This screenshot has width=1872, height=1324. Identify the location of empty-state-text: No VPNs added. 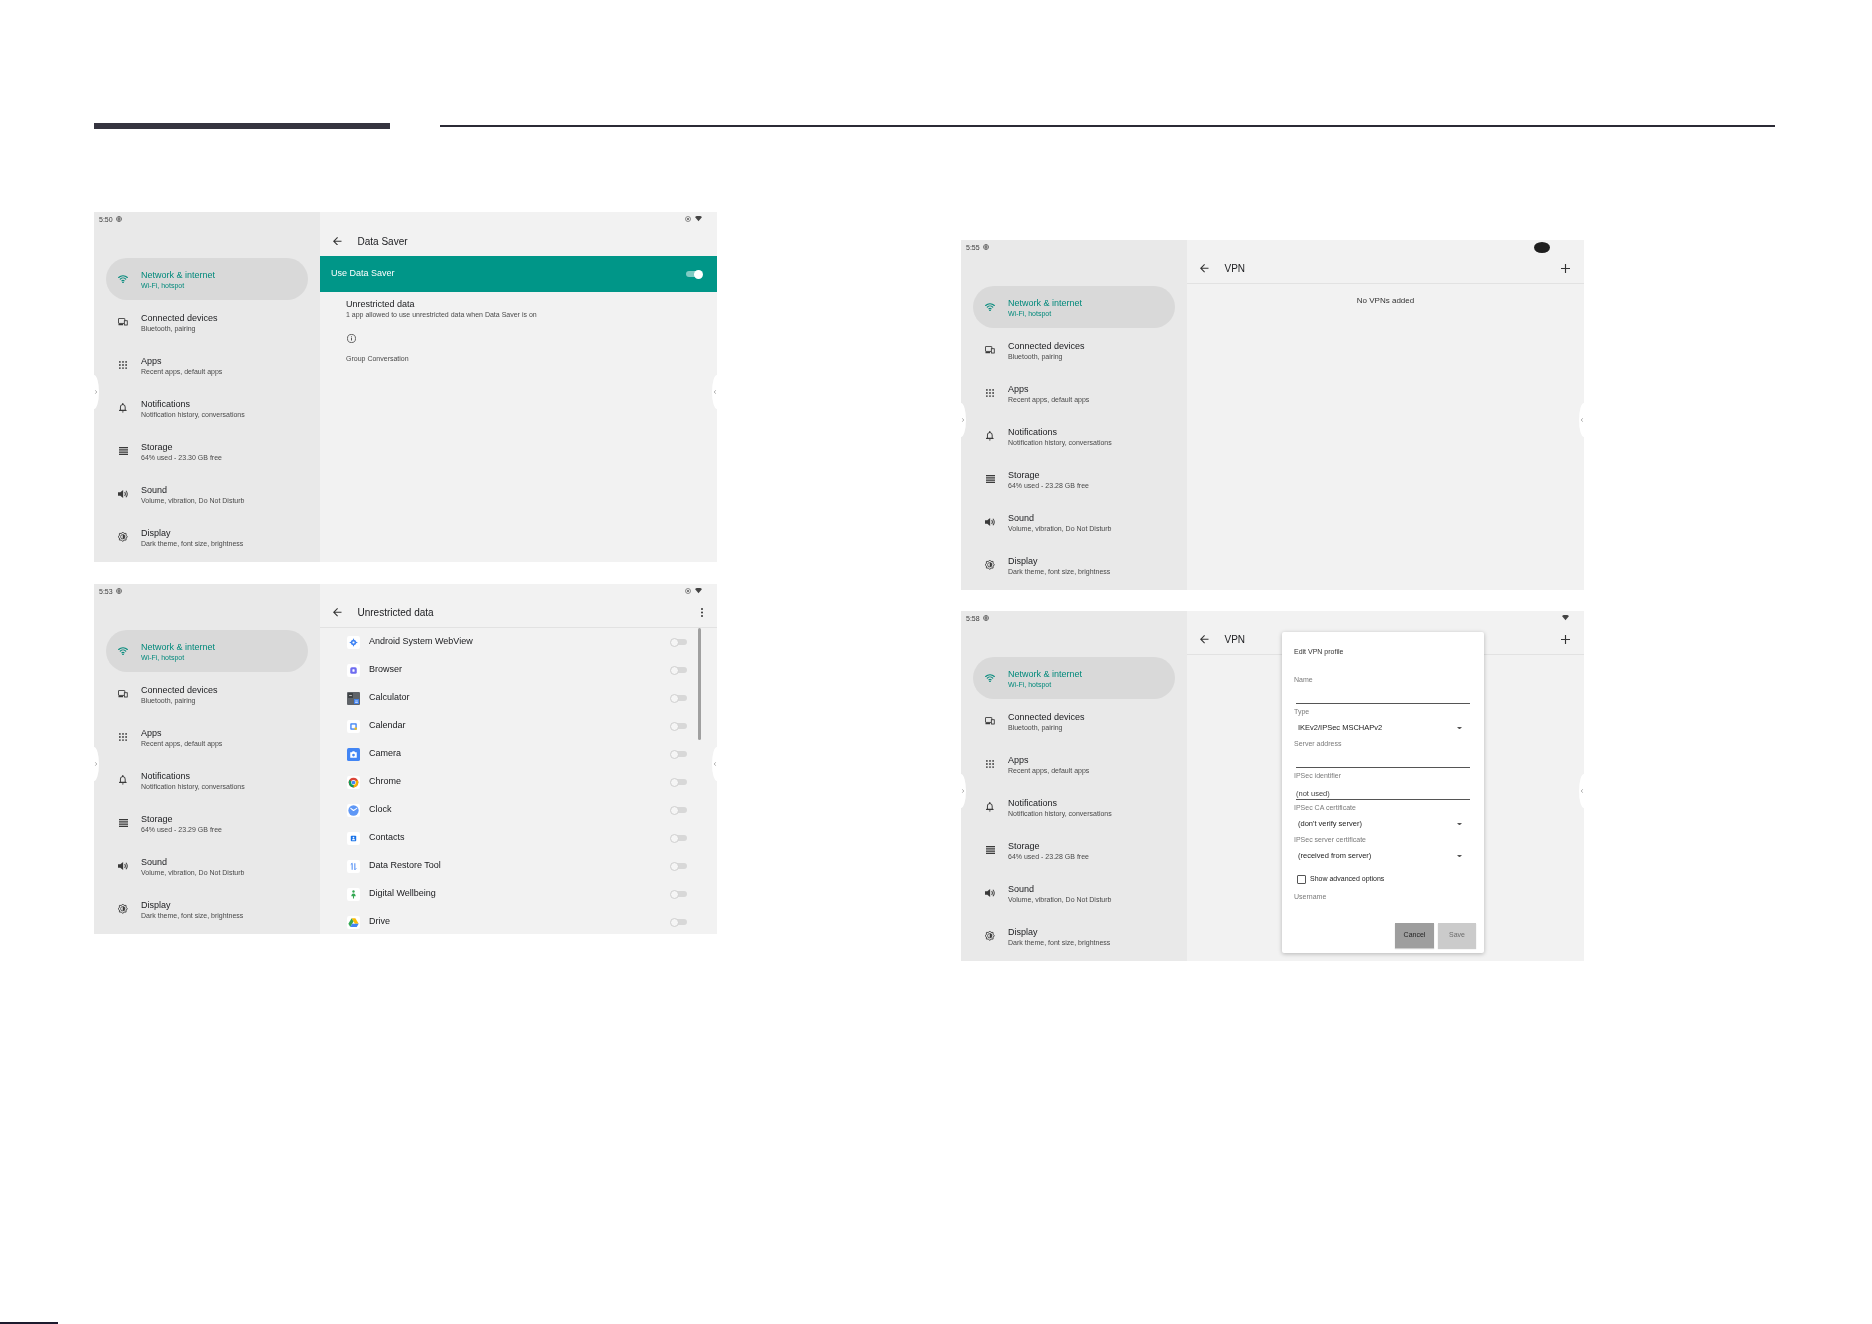
(1385, 301).